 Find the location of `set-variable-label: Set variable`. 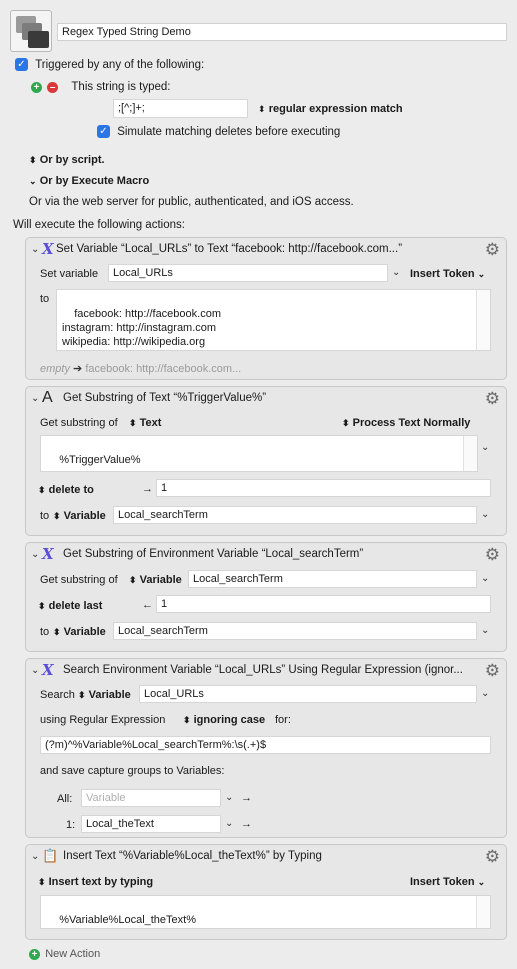

set-variable-label: Set variable is located at coordinates (69, 274).